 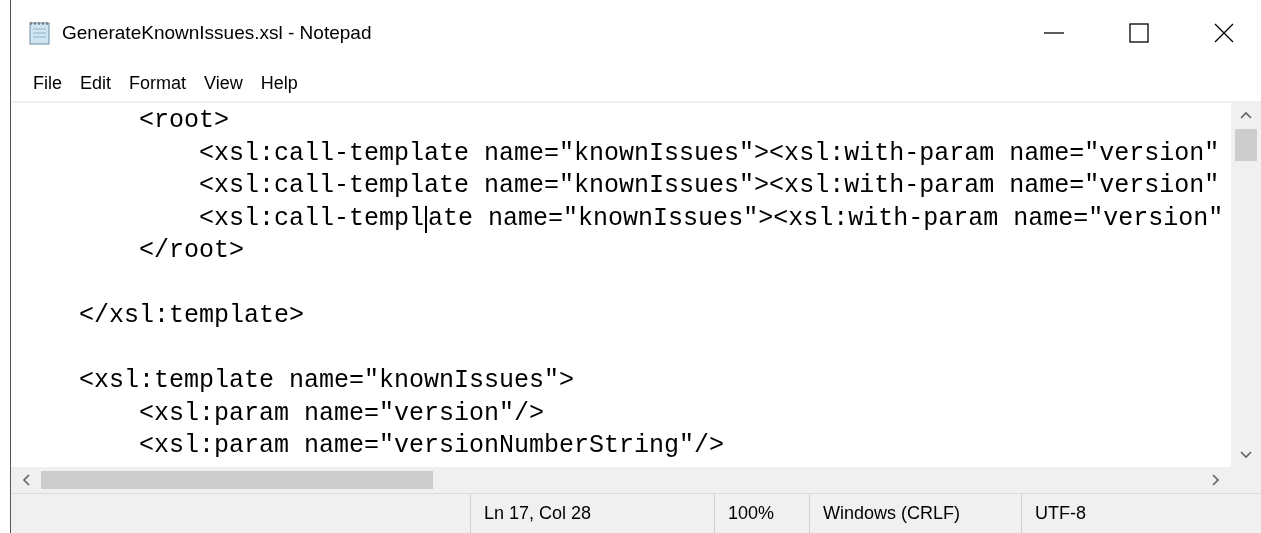 I want to click on code-text: <root>, so click(x=184, y=120).